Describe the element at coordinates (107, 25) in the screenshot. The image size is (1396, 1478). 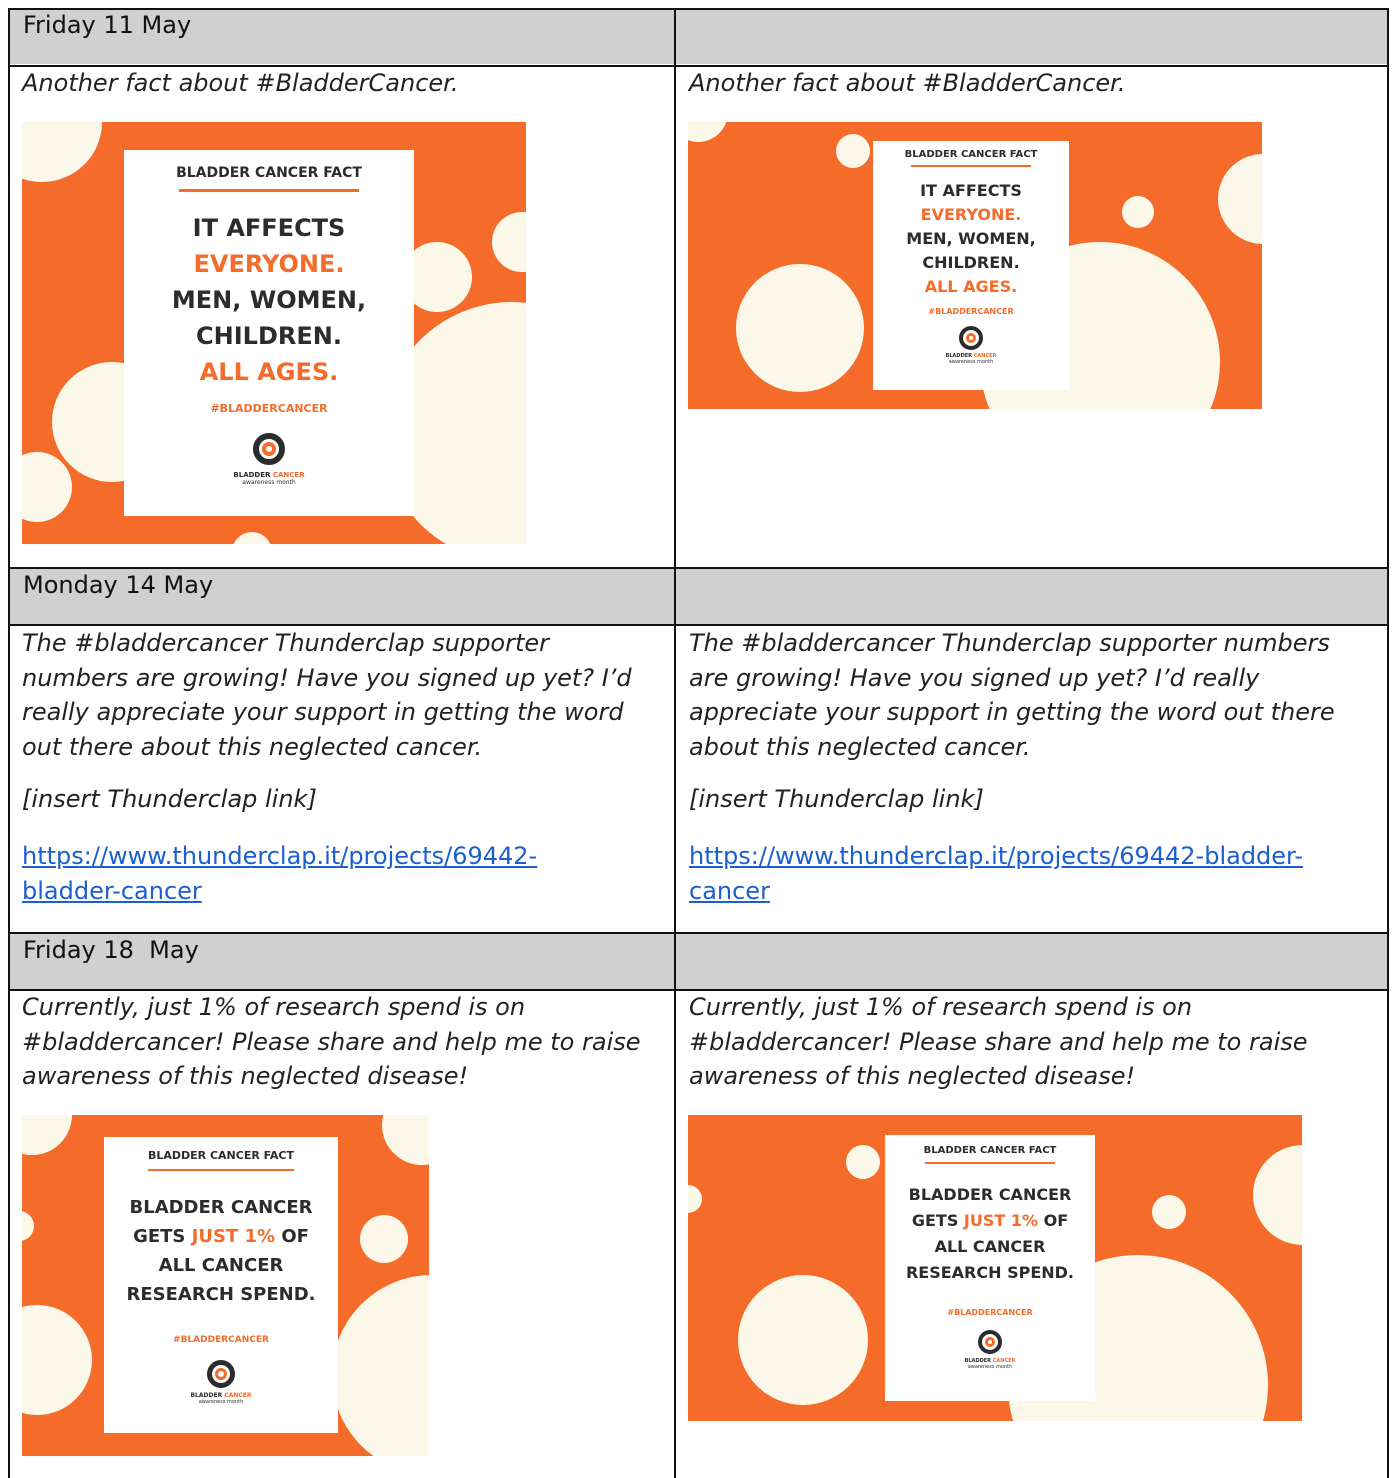
I see `date-label: Friday 11 May` at that location.